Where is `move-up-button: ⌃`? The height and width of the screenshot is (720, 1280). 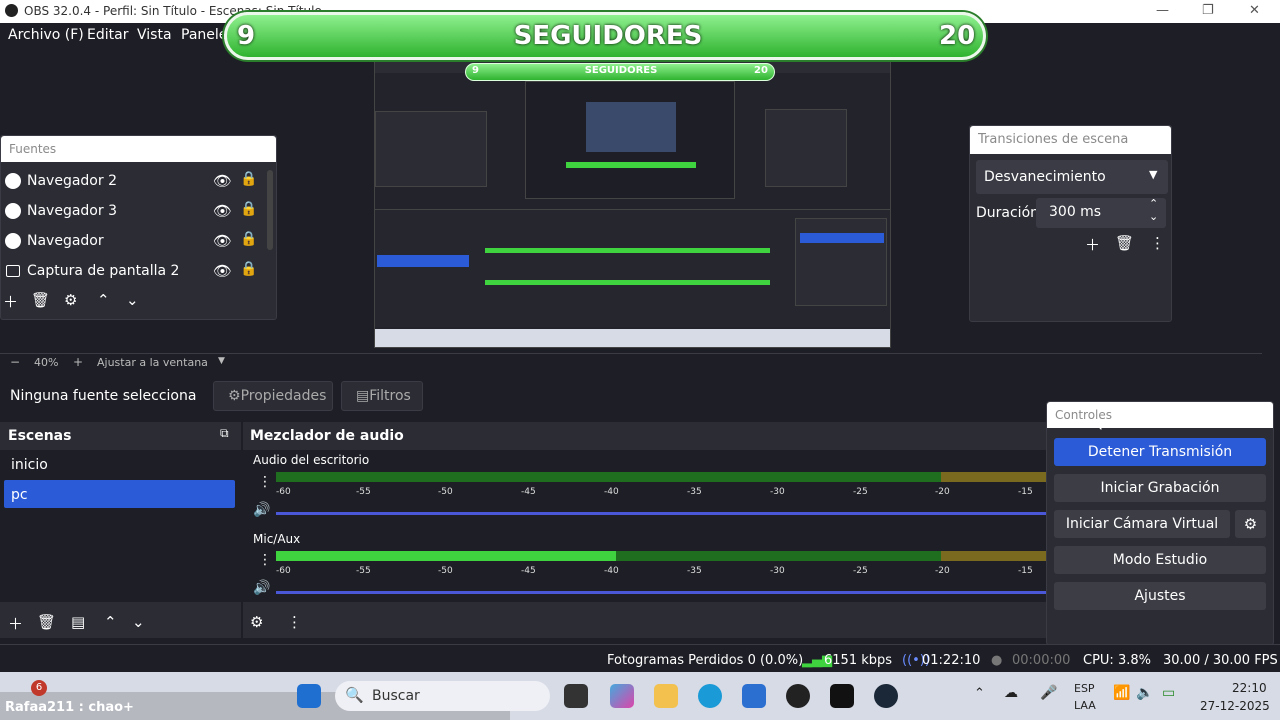
move-up-button: ⌃ is located at coordinates (103, 300).